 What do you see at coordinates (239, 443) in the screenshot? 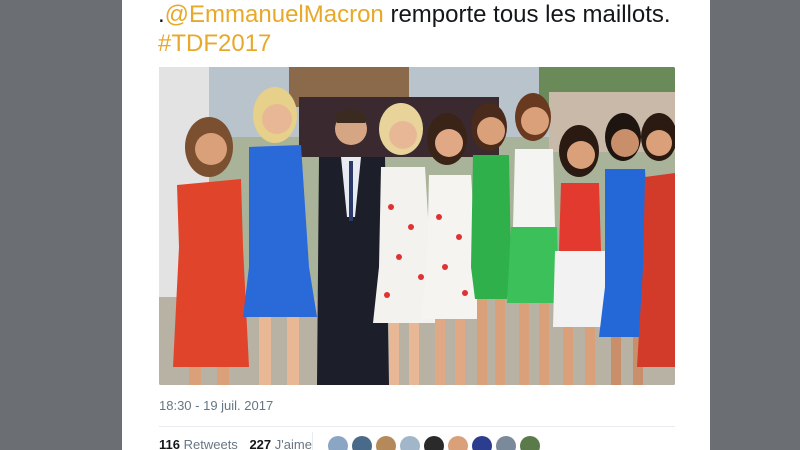
I see `tweet-stats: 116 Retweets 227 J'aime` at bounding box center [239, 443].